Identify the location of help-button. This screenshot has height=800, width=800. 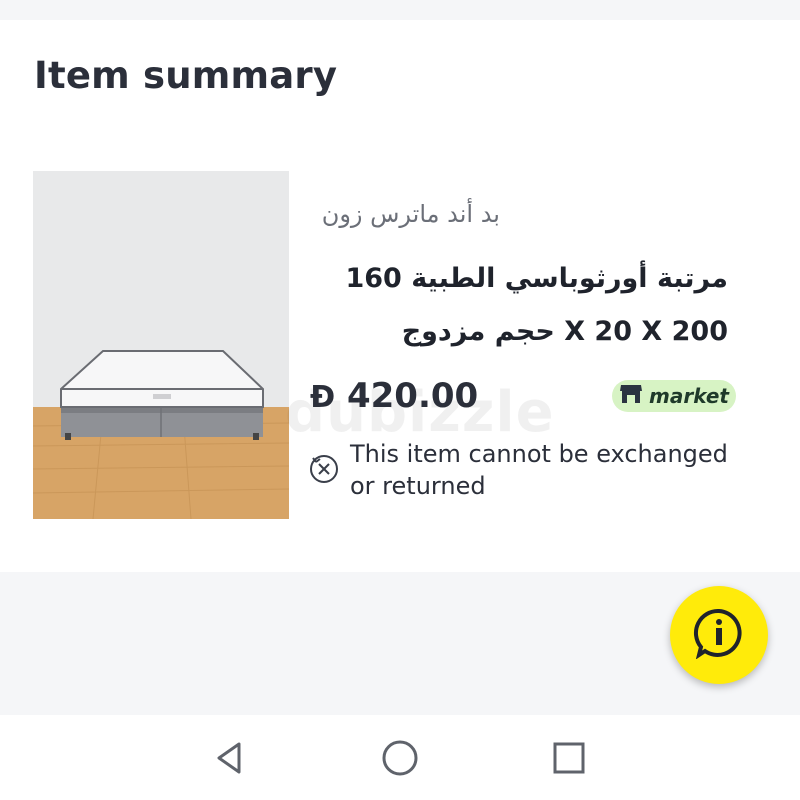
(719, 635).